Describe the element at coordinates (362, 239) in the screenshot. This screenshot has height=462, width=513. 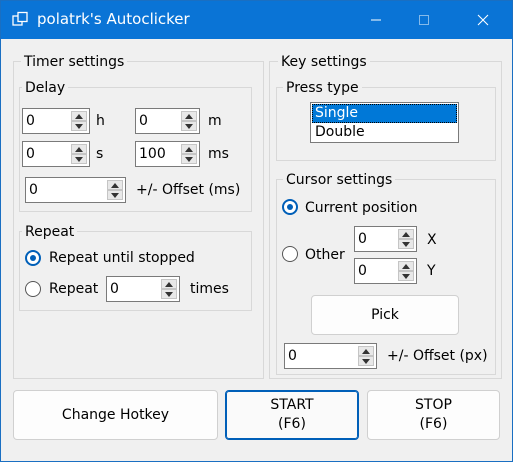
I see `cursor-x-value: 0` at that location.